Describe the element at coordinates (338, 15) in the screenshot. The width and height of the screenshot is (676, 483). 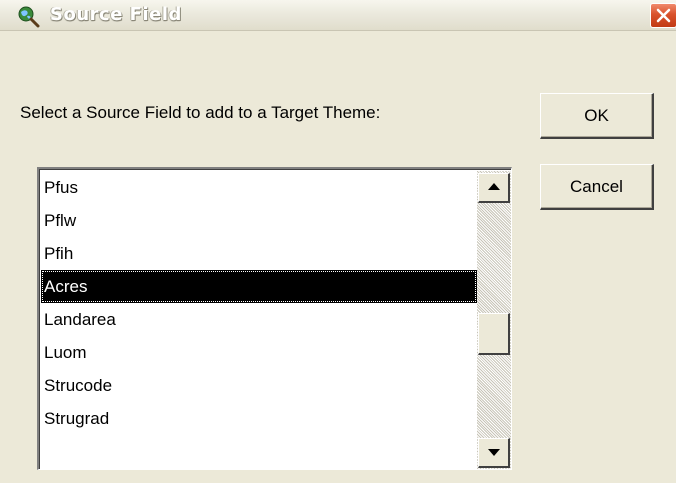
I see `title-bar: Source Field` at that location.